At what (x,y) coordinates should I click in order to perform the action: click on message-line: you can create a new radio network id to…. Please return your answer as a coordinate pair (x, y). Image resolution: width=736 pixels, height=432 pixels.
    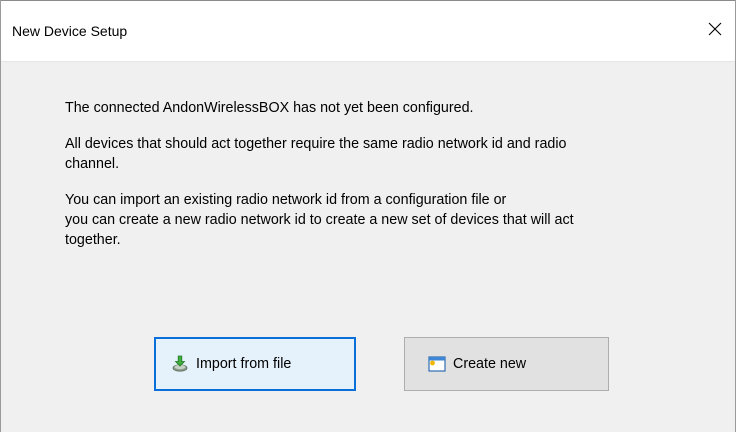
    Looking at the image, I should click on (319, 220).